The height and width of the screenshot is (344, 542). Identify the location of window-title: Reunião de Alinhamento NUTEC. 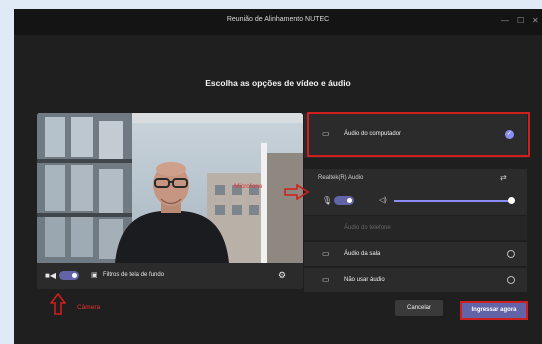
(278, 19).